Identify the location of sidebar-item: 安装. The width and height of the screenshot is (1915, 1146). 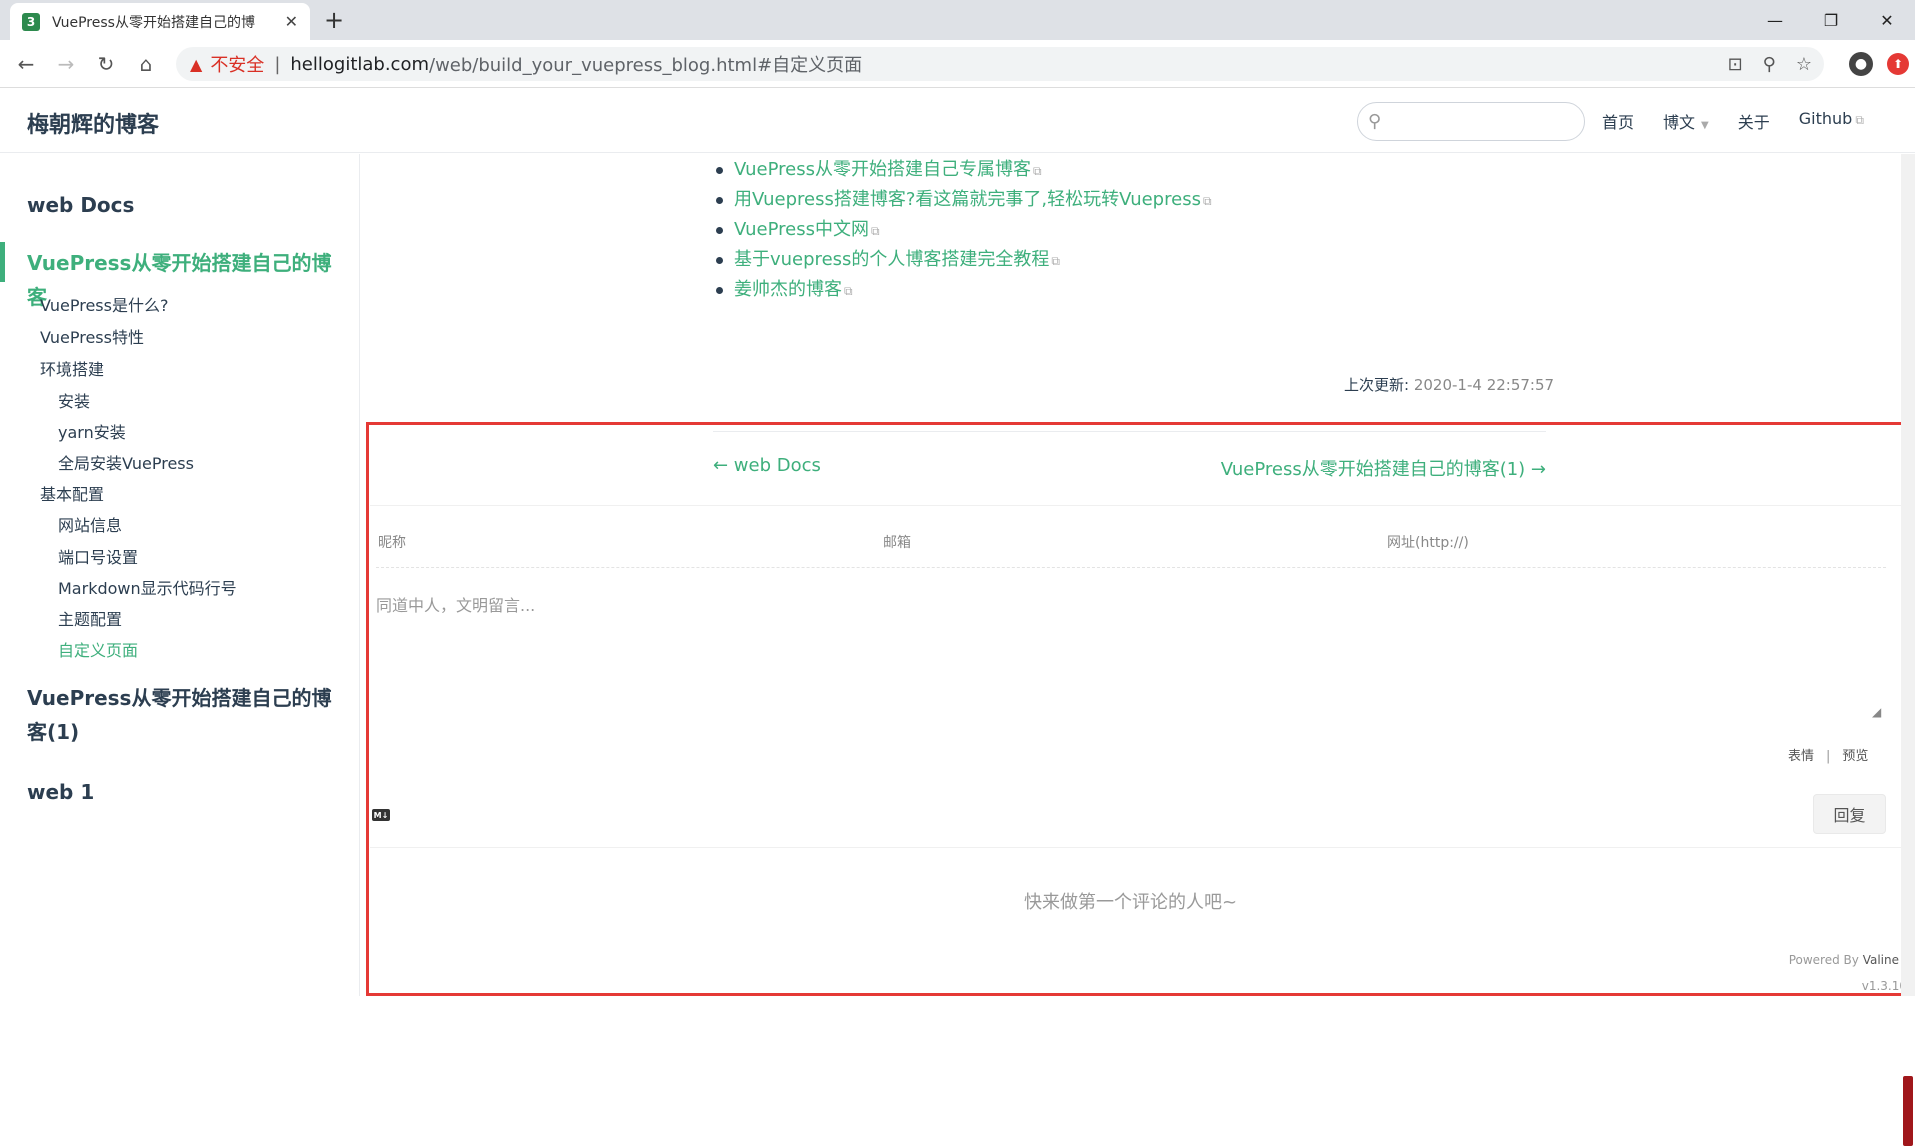
(74, 400).